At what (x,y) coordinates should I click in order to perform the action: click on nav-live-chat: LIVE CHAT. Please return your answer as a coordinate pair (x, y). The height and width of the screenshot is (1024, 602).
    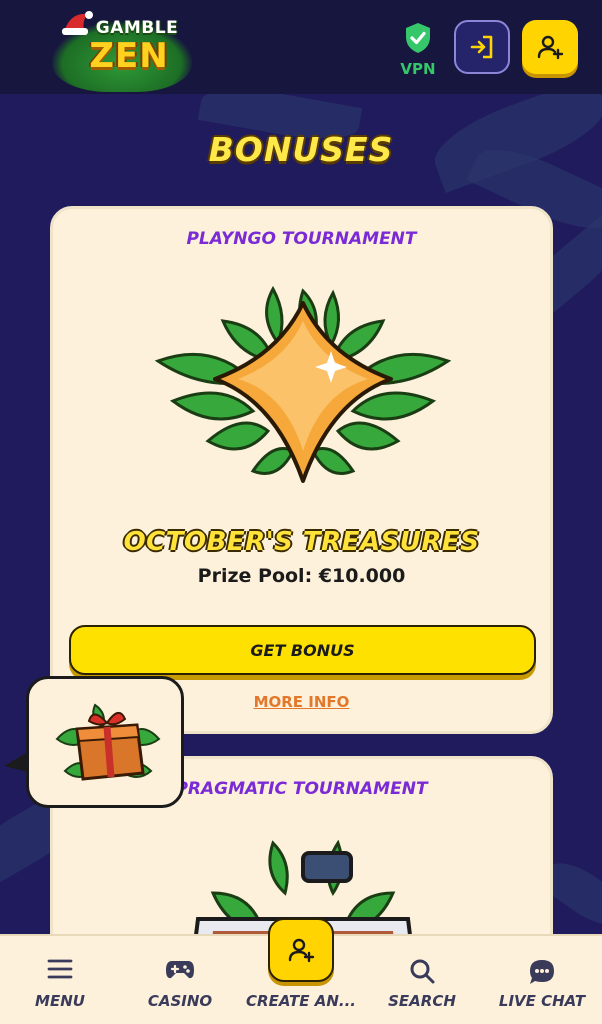
    Looking at the image, I should click on (542, 980).